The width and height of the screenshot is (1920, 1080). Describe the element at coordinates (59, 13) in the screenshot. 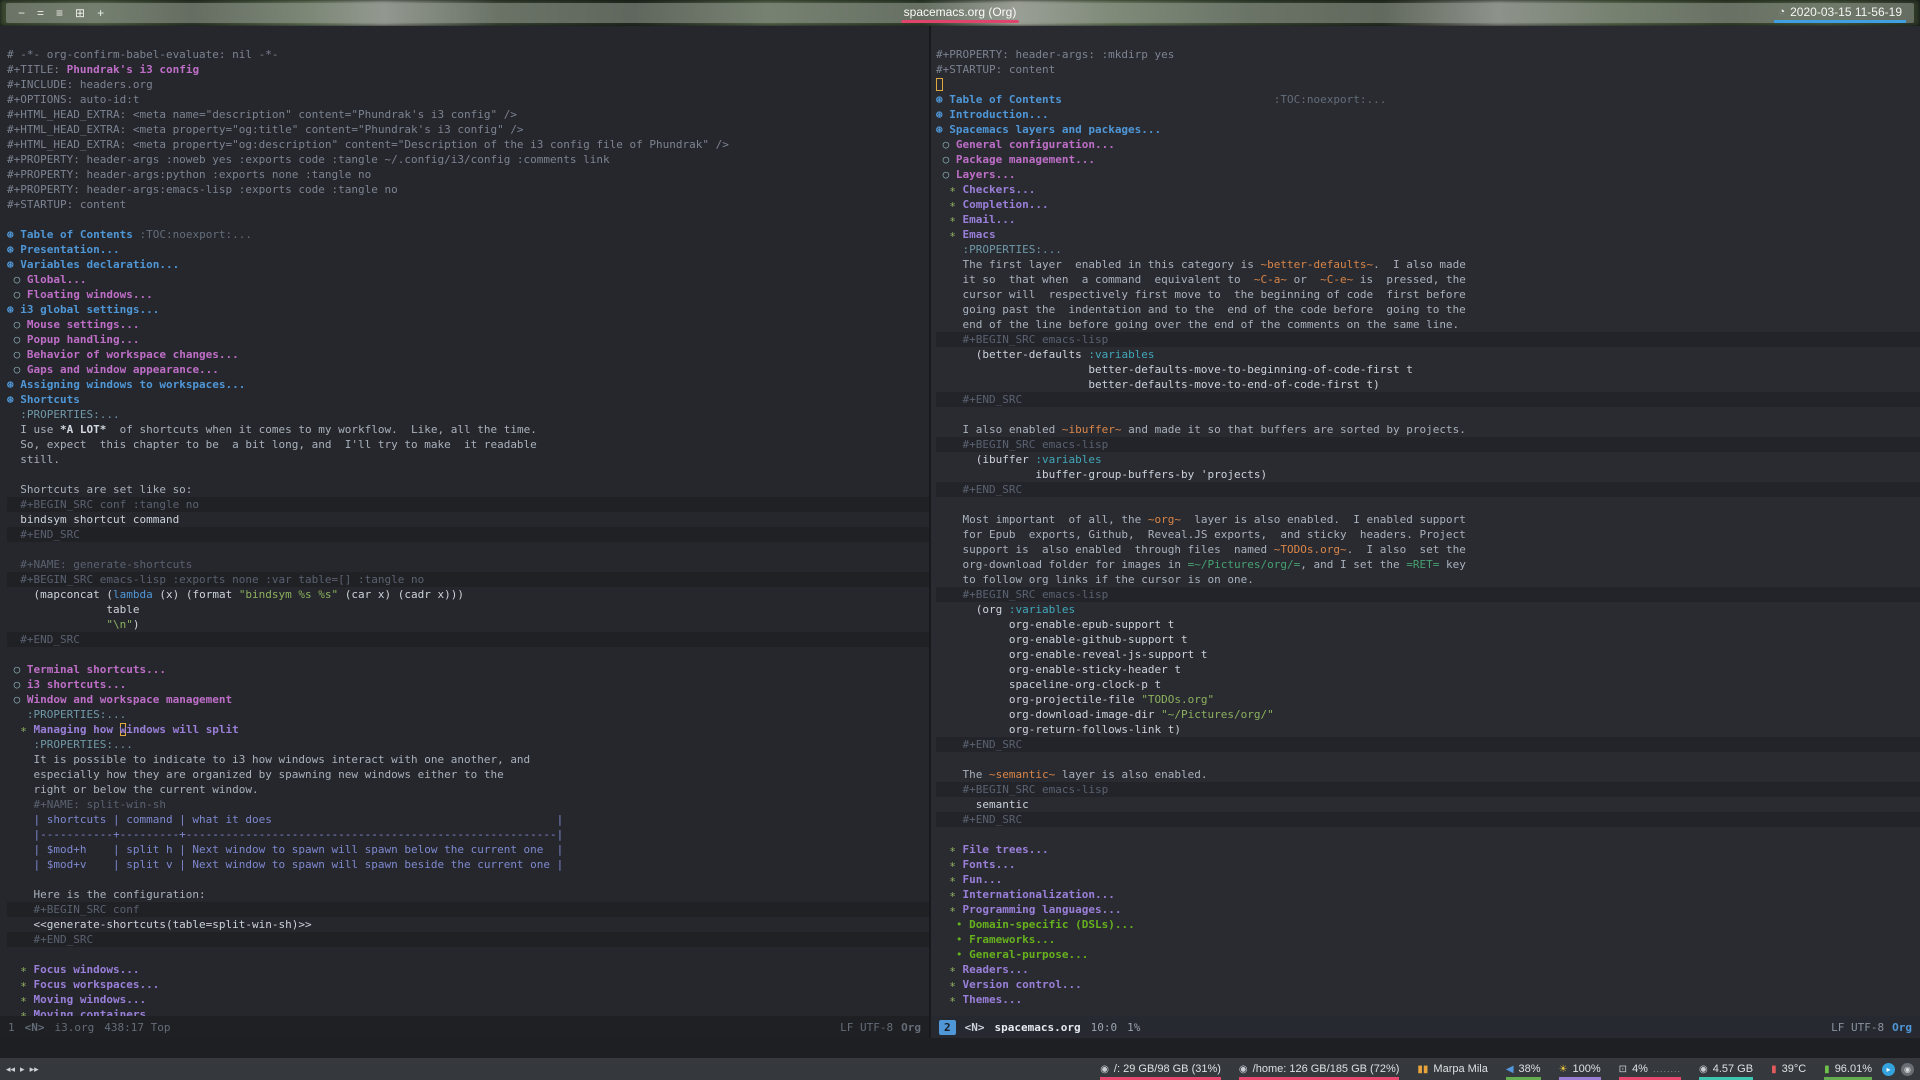

I see `menu-icon: ≡` at that location.